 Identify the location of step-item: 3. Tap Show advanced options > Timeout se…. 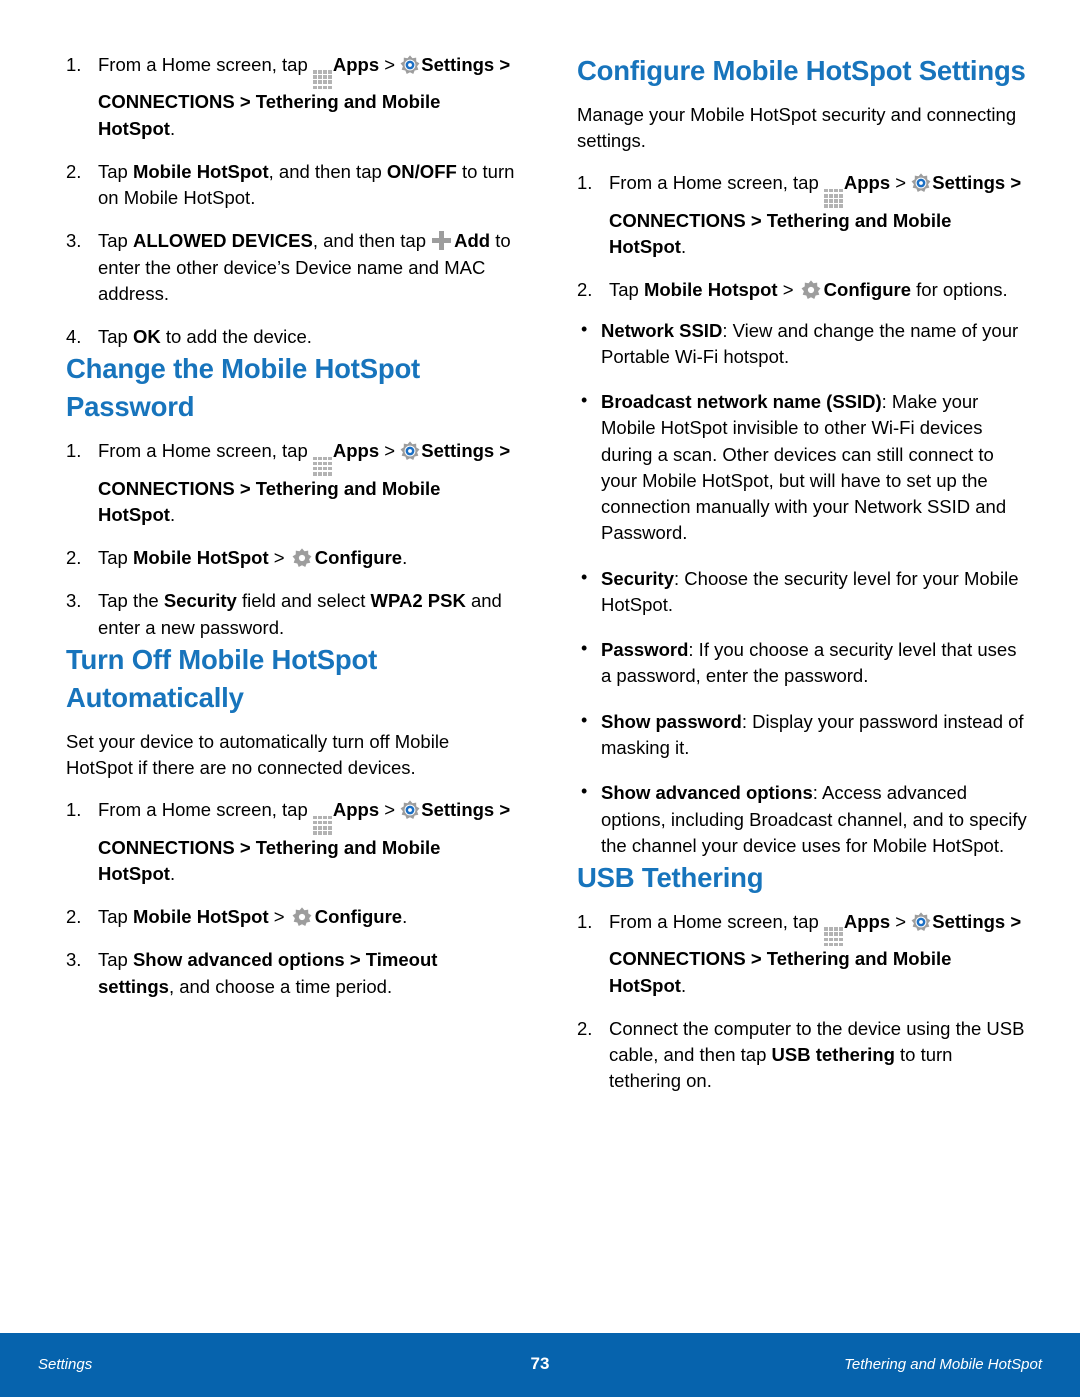
(291, 973).